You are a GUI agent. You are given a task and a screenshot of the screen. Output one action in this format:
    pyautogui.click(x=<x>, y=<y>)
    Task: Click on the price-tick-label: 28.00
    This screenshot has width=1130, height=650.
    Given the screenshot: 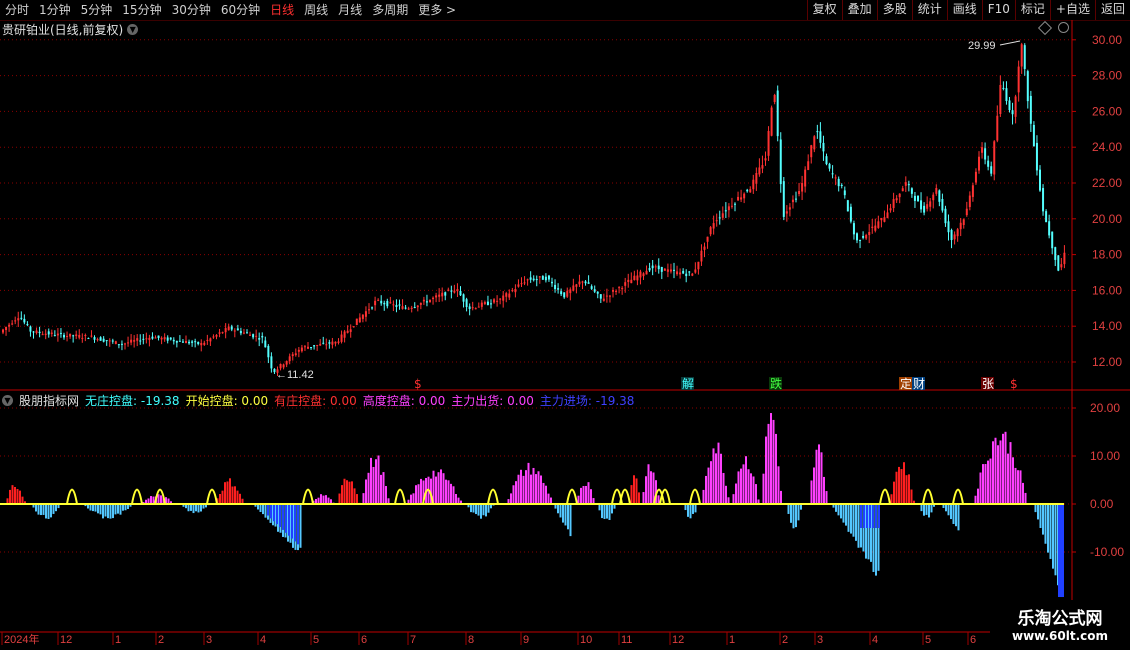 What is the action you would take?
    pyautogui.click(x=1107, y=76)
    